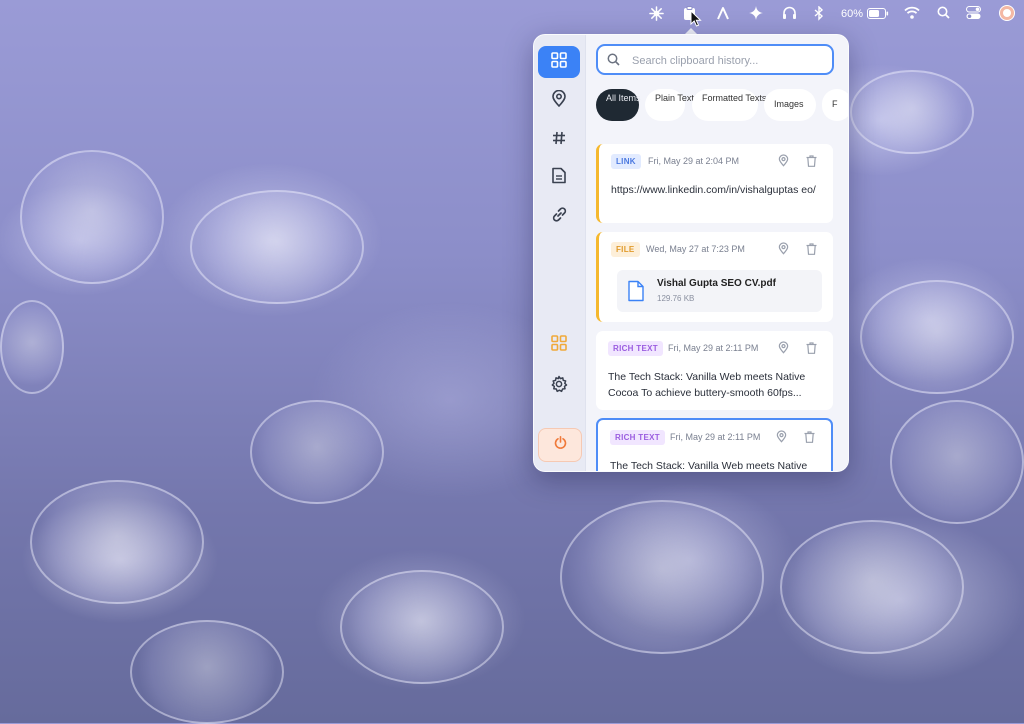  What do you see at coordinates (618, 105) in the screenshot?
I see `chip-all-items: All Items` at bounding box center [618, 105].